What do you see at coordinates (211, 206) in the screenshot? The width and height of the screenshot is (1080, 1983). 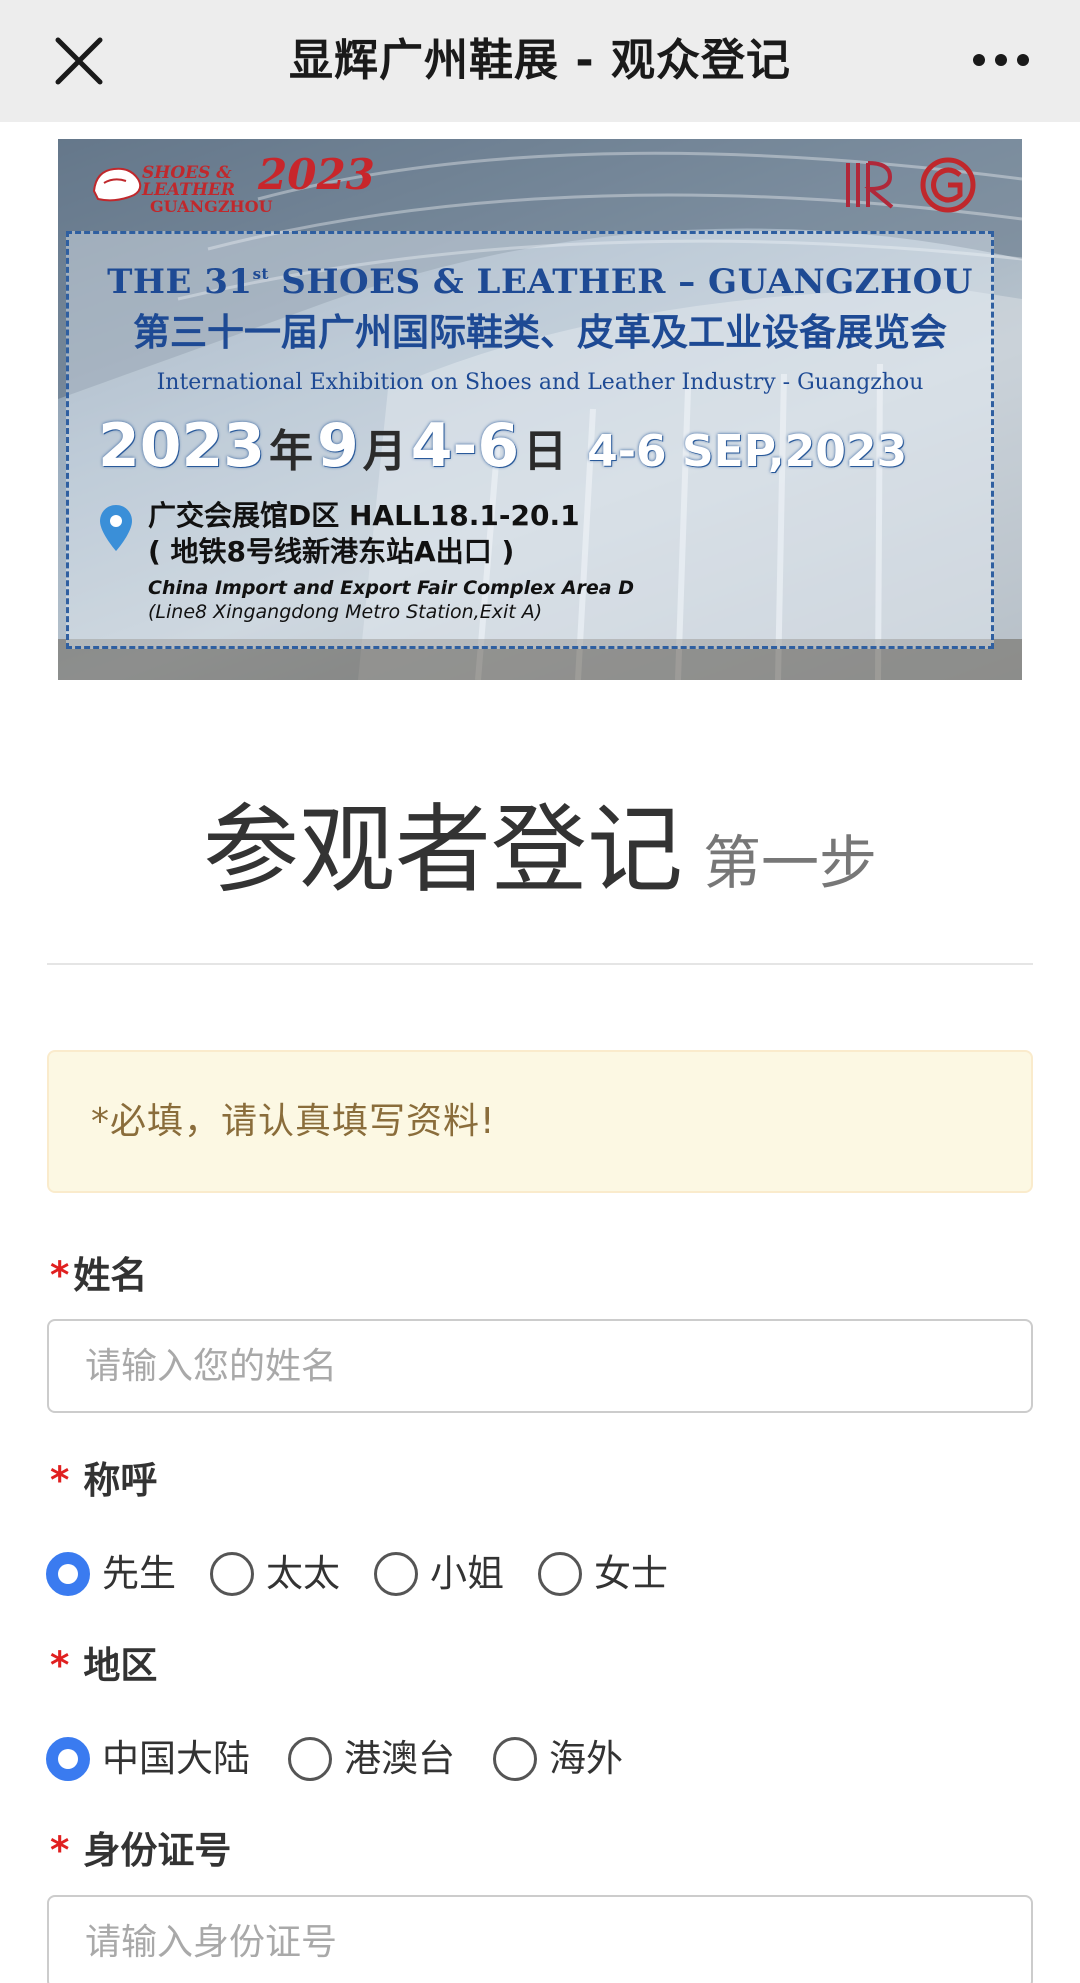 I see `logo-text-line3: GUANGZHOU` at bounding box center [211, 206].